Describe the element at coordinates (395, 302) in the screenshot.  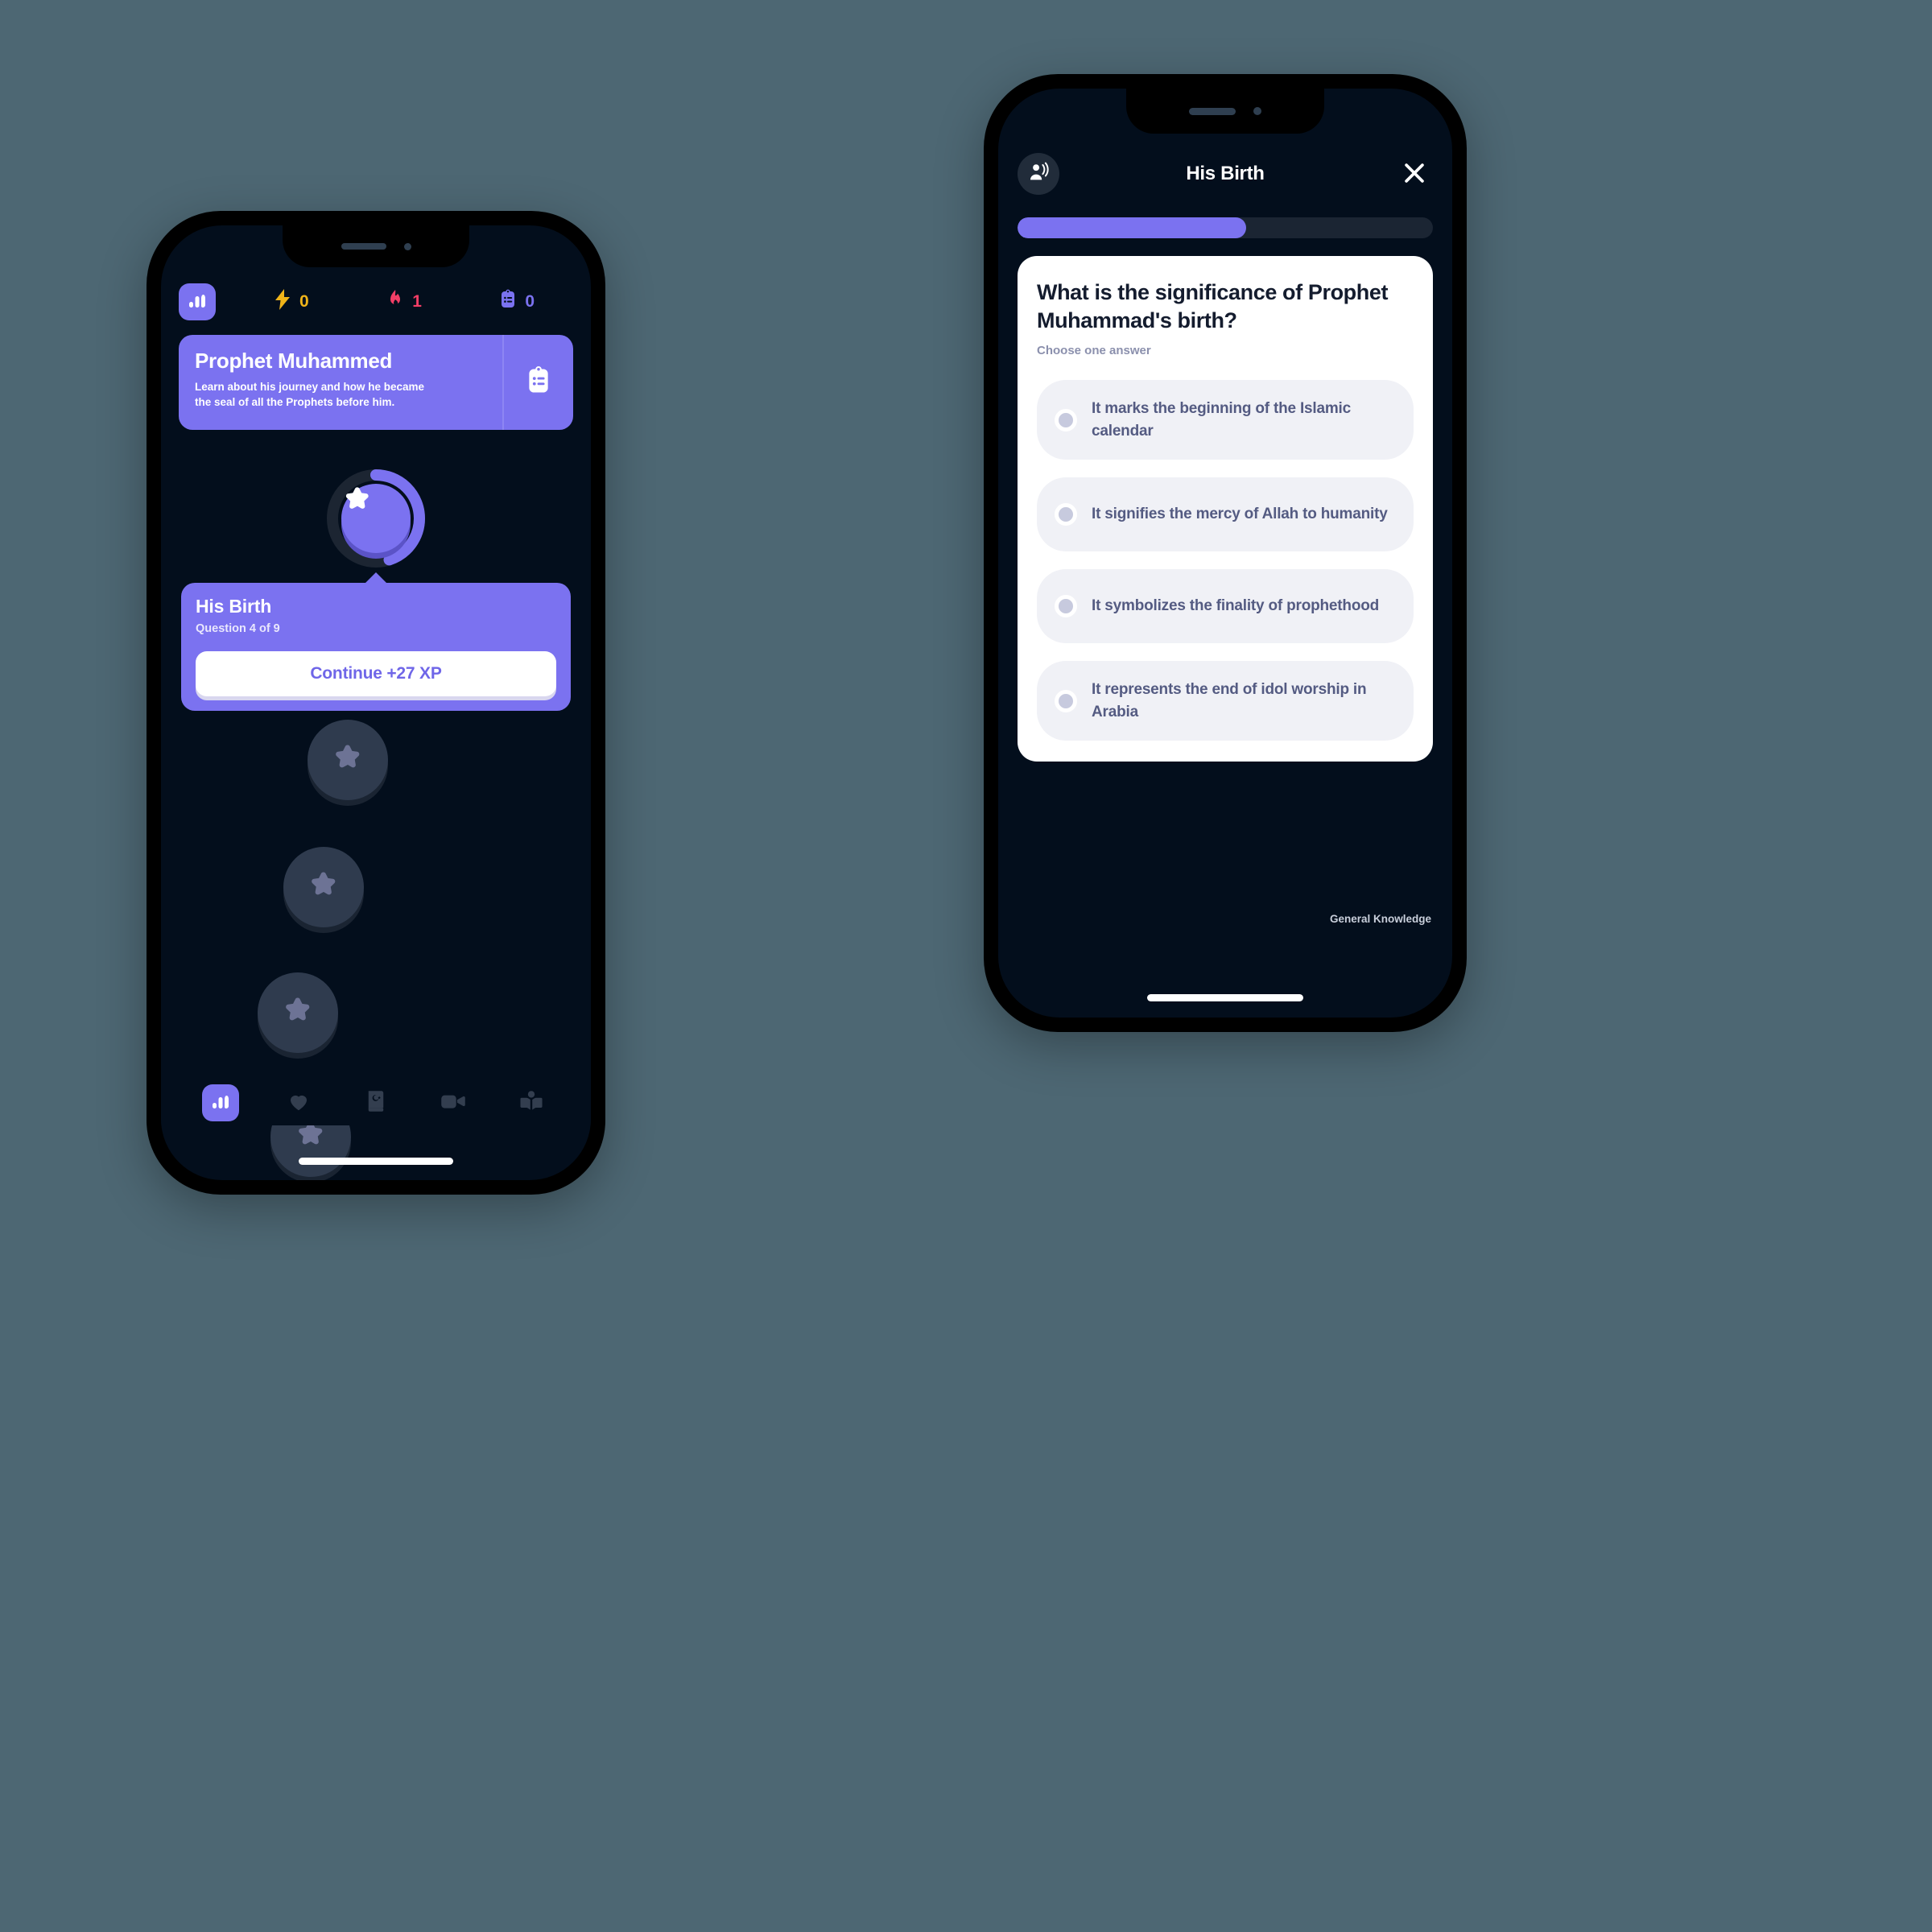
I see `flame-icon` at that location.